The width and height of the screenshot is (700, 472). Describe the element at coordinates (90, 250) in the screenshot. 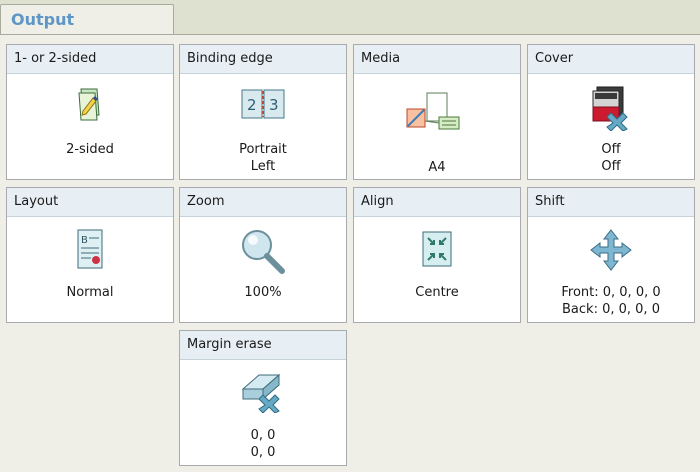

I see `page-layout-icon: B` at that location.